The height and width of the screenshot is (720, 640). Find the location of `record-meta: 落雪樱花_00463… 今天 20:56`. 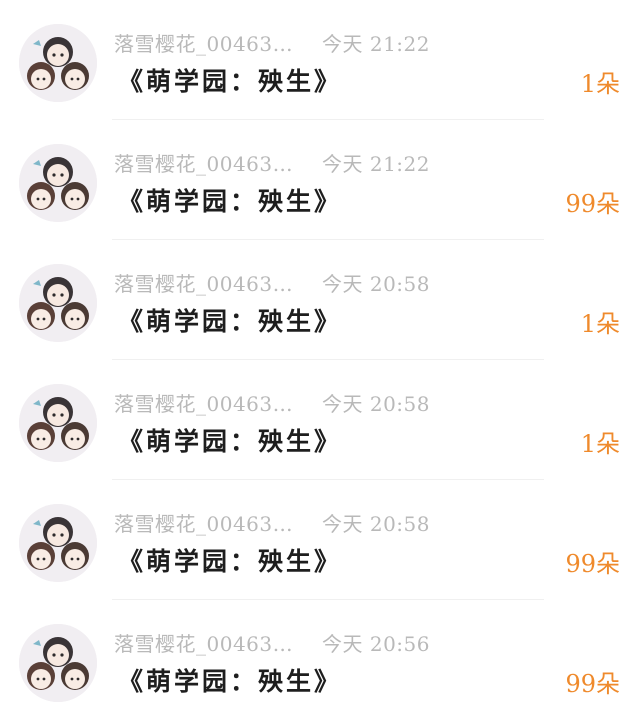

record-meta: 落雪樱花_00463… 今天 20:56 is located at coordinates (272, 642).